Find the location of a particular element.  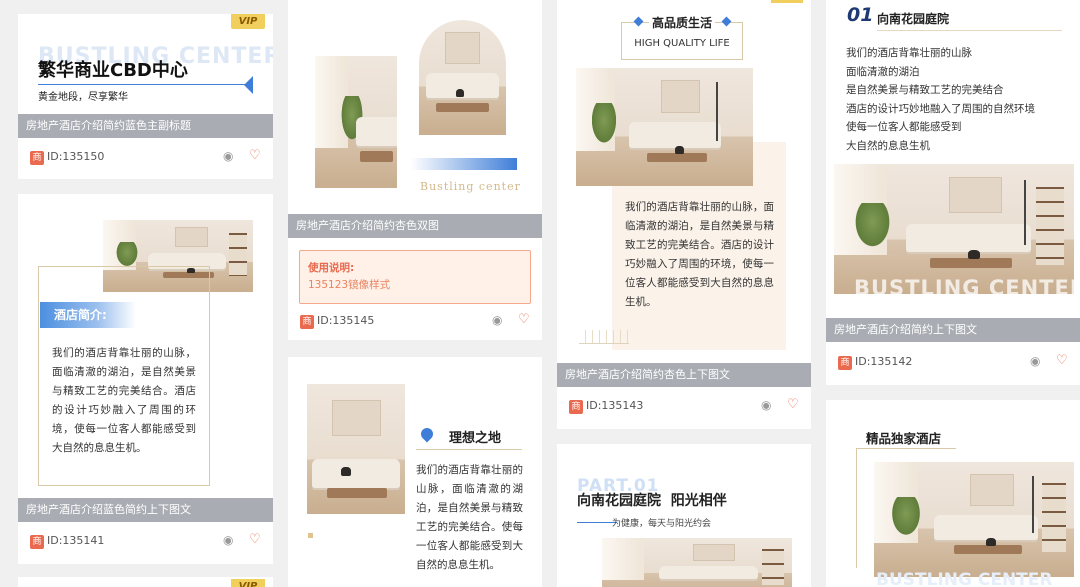

section-title: 向南花园庭院 阳光相伴 is located at coordinates (652, 501).